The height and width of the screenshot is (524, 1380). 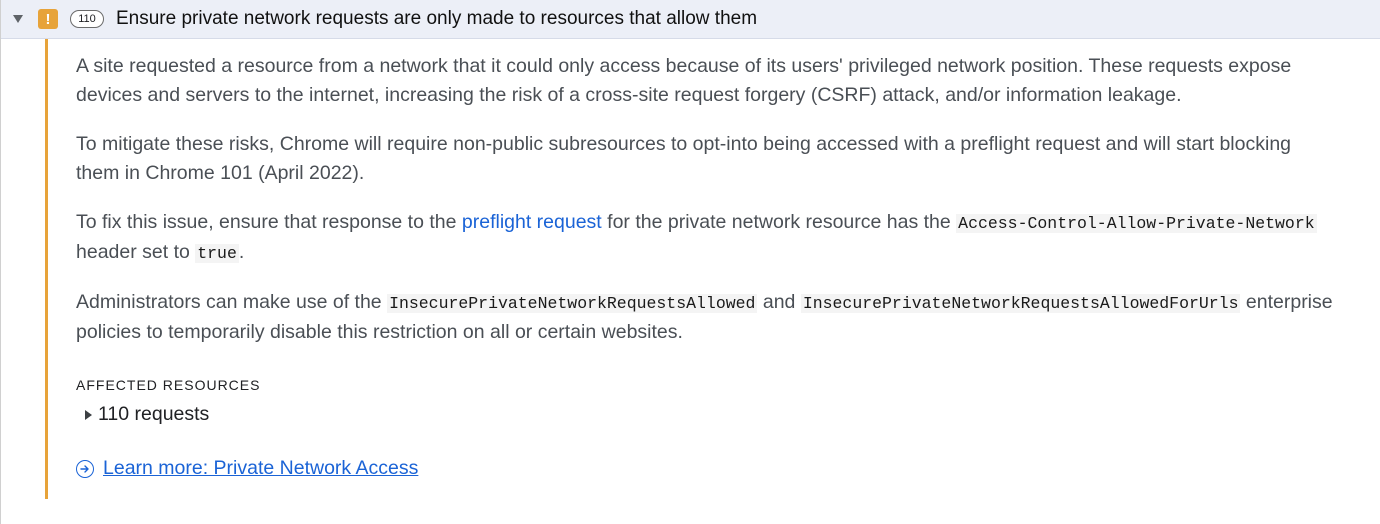 What do you see at coordinates (730, 414) in the screenshot?
I see `requests-toggle: 110 requests` at bounding box center [730, 414].